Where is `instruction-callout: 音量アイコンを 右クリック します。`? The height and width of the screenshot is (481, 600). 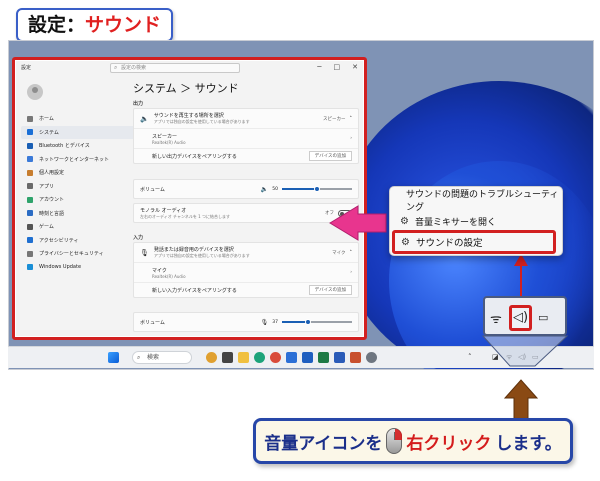 instruction-callout: 音量アイコンを 右クリック します。 is located at coordinates (413, 441).